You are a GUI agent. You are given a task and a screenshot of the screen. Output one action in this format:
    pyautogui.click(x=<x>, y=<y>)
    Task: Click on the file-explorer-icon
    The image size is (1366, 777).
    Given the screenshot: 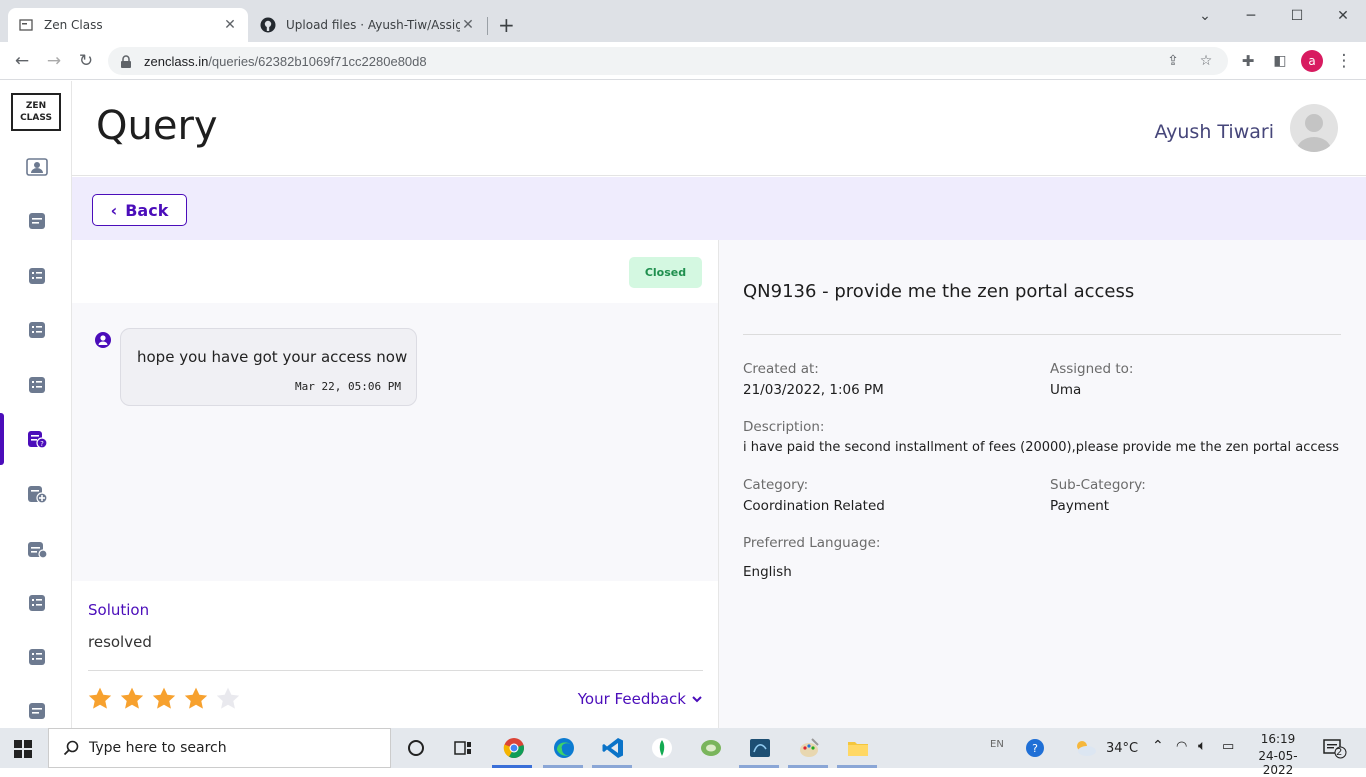 What is the action you would take?
    pyautogui.click(x=858, y=748)
    